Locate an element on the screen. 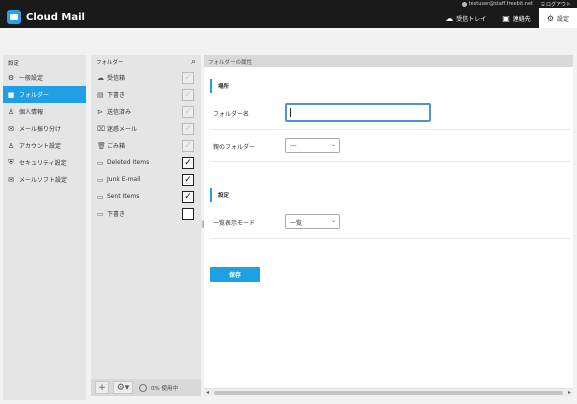 This screenshot has width=577, height=404. mail-client-icon: ✉ is located at coordinates (11, 179).